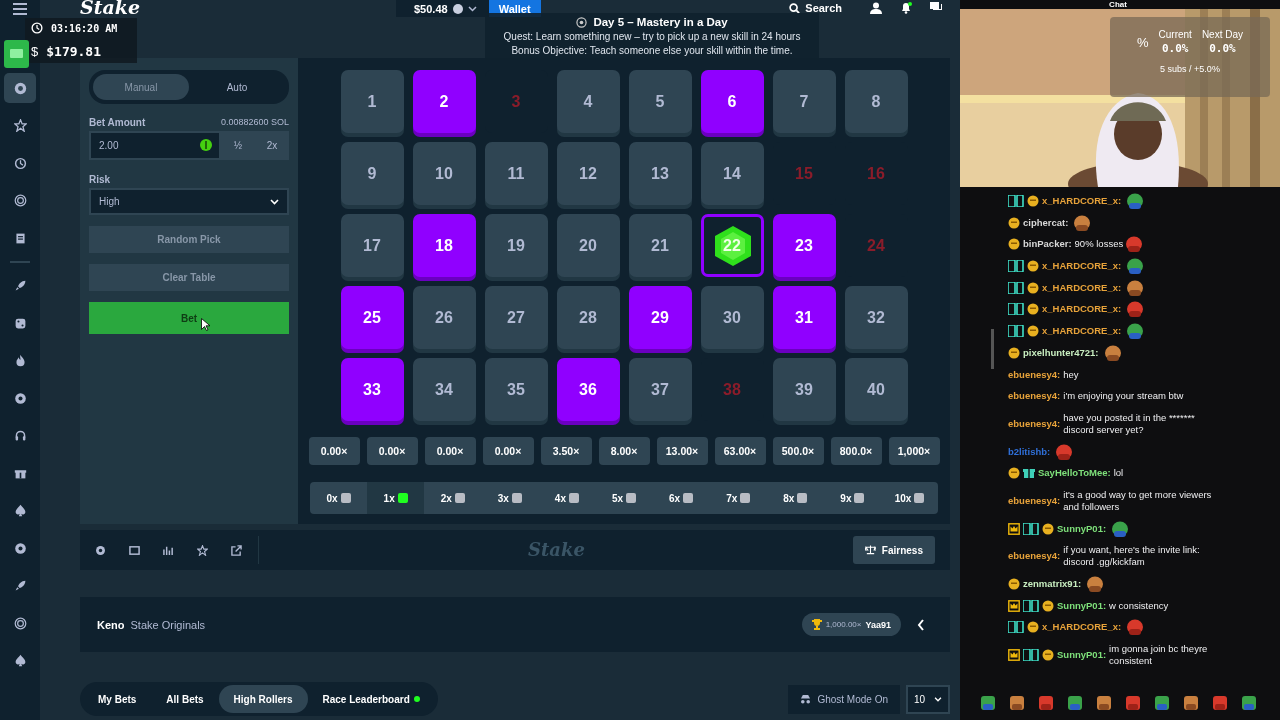 Image resolution: width=1280 pixels, height=720 pixels. What do you see at coordinates (237, 87) in the screenshot?
I see `mode-tab: Auto` at bounding box center [237, 87].